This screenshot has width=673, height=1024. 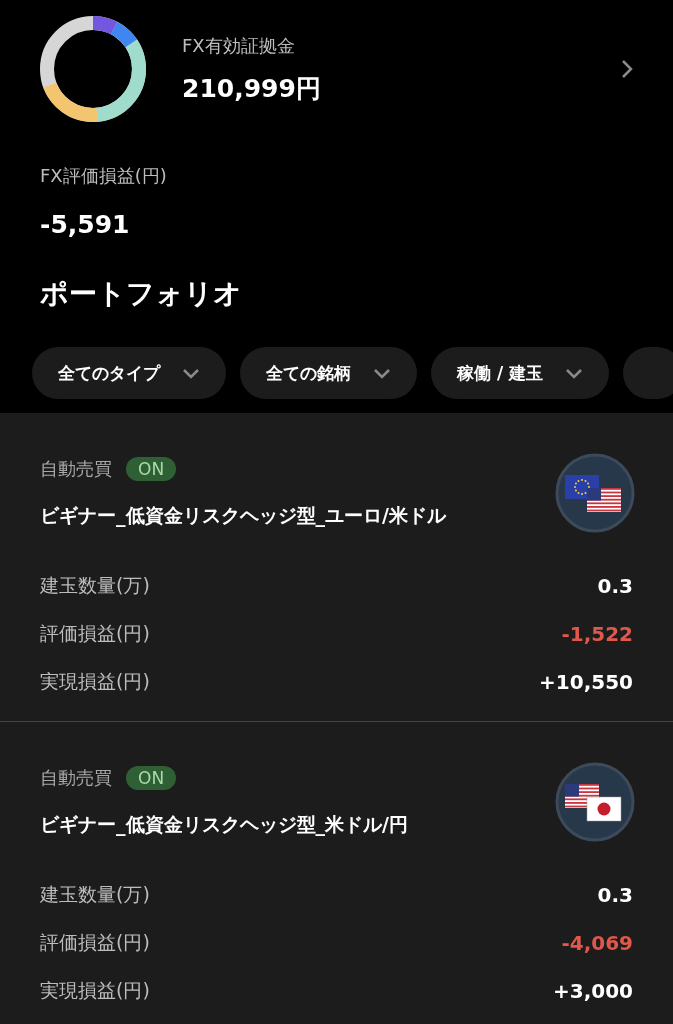 I want to click on profit-loss-value: -5,591, so click(x=85, y=224).